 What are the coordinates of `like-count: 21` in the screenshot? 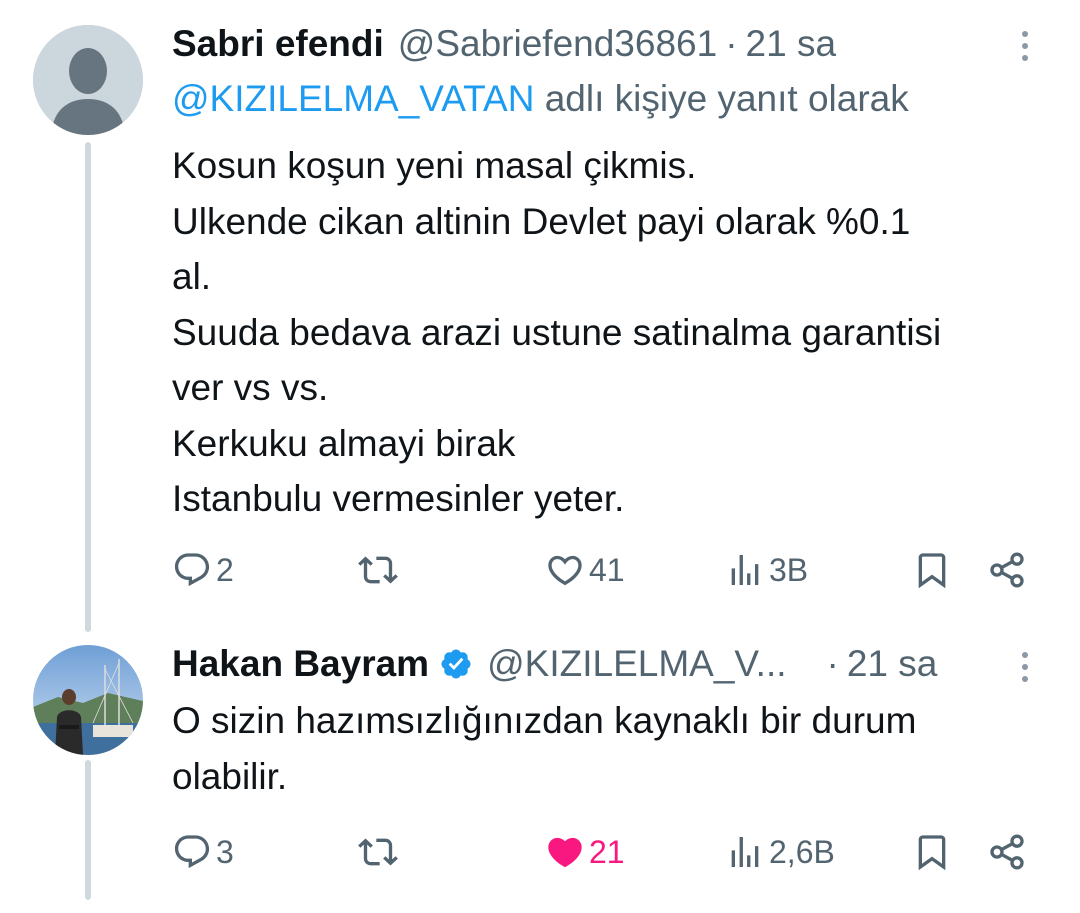 It's located at (607, 851).